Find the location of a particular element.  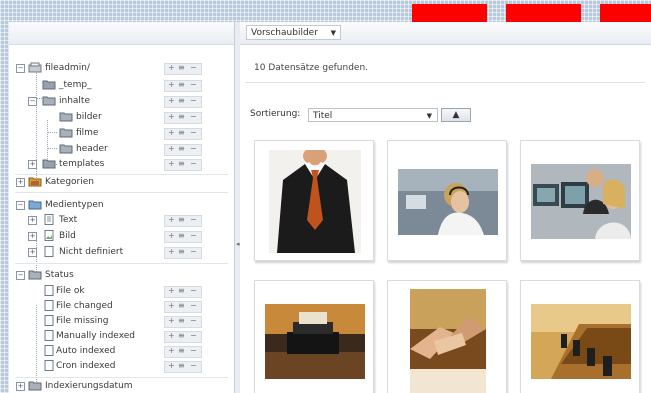

status-folder-icon is located at coordinates (35, 275).